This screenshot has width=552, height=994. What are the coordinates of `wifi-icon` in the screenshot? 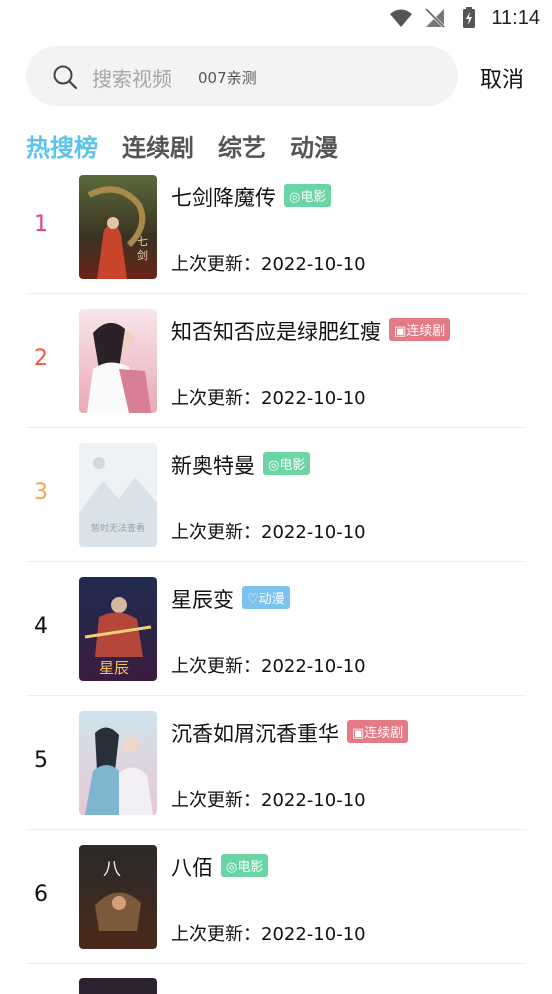 It's located at (401, 18).